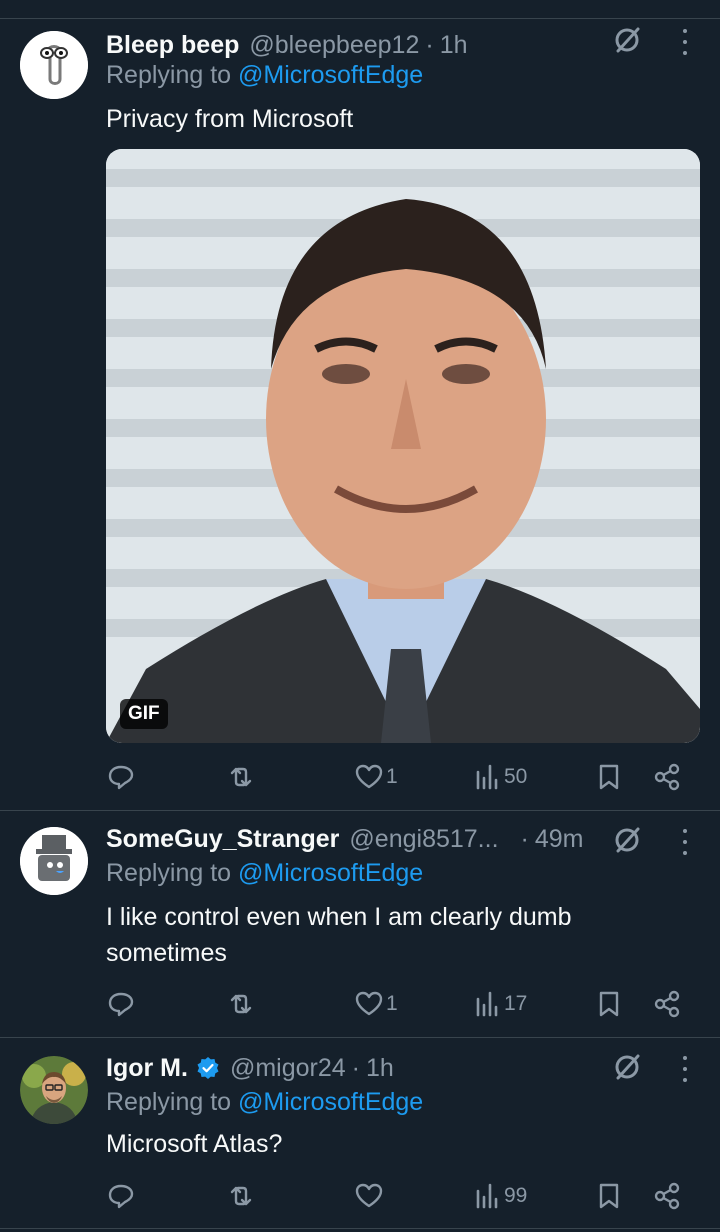  Describe the element at coordinates (401, 1196) in the screenshot. I see `action-bar: 99` at that location.